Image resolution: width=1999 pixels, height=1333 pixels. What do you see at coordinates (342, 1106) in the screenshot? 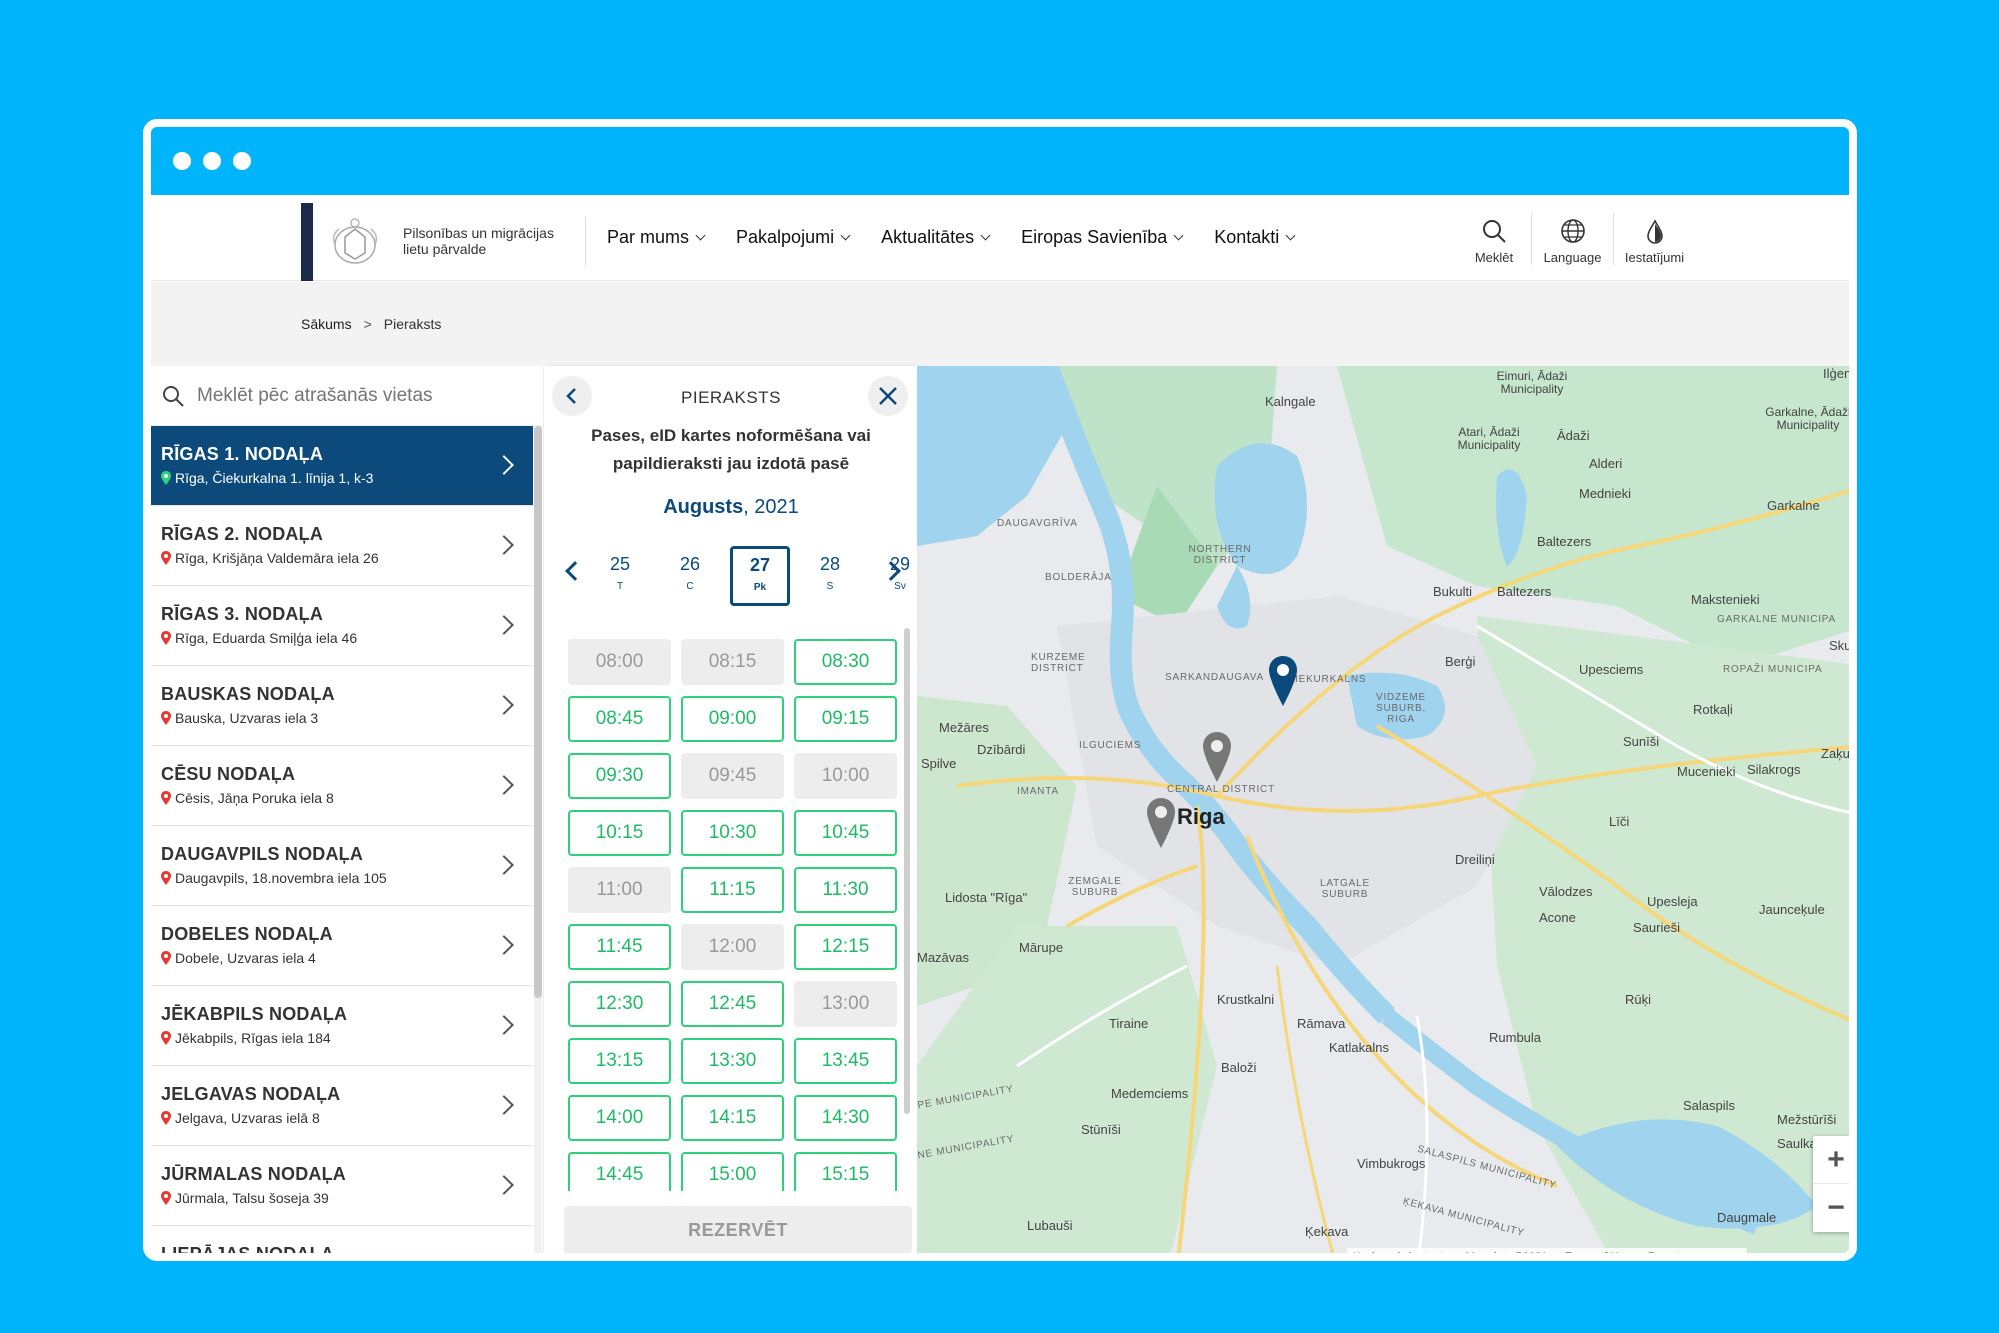
I see `location-item: JELGAVAS NODAĻA Jelgava, Uzvaras ielā 8` at bounding box center [342, 1106].